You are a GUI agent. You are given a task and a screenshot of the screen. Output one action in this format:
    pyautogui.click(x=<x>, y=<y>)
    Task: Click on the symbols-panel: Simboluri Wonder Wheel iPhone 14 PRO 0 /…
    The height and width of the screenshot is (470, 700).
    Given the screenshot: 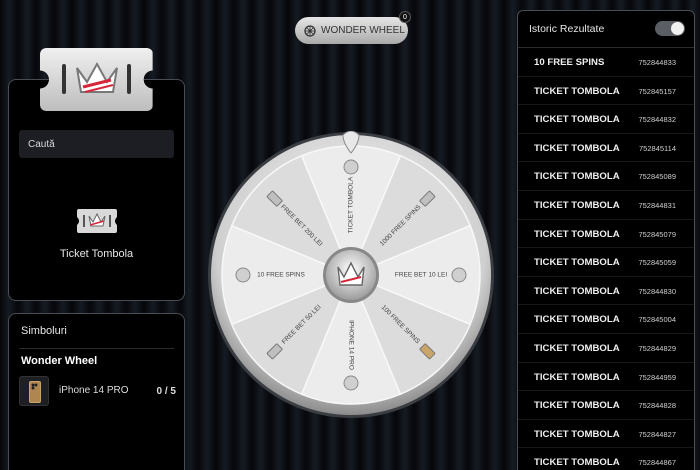 What is the action you would take?
    pyautogui.click(x=96, y=391)
    